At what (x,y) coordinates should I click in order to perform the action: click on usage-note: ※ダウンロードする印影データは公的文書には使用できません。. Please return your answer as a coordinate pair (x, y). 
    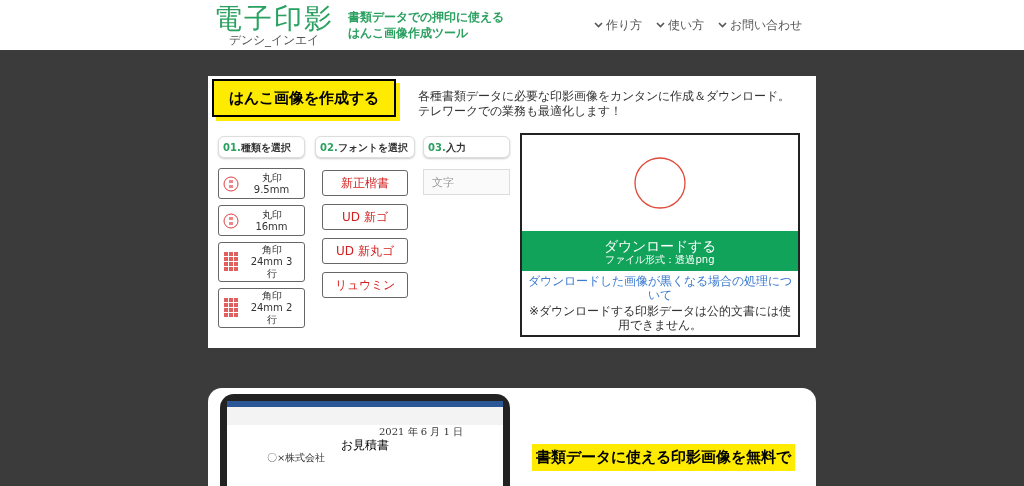
    Looking at the image, I should click on (660, 319).